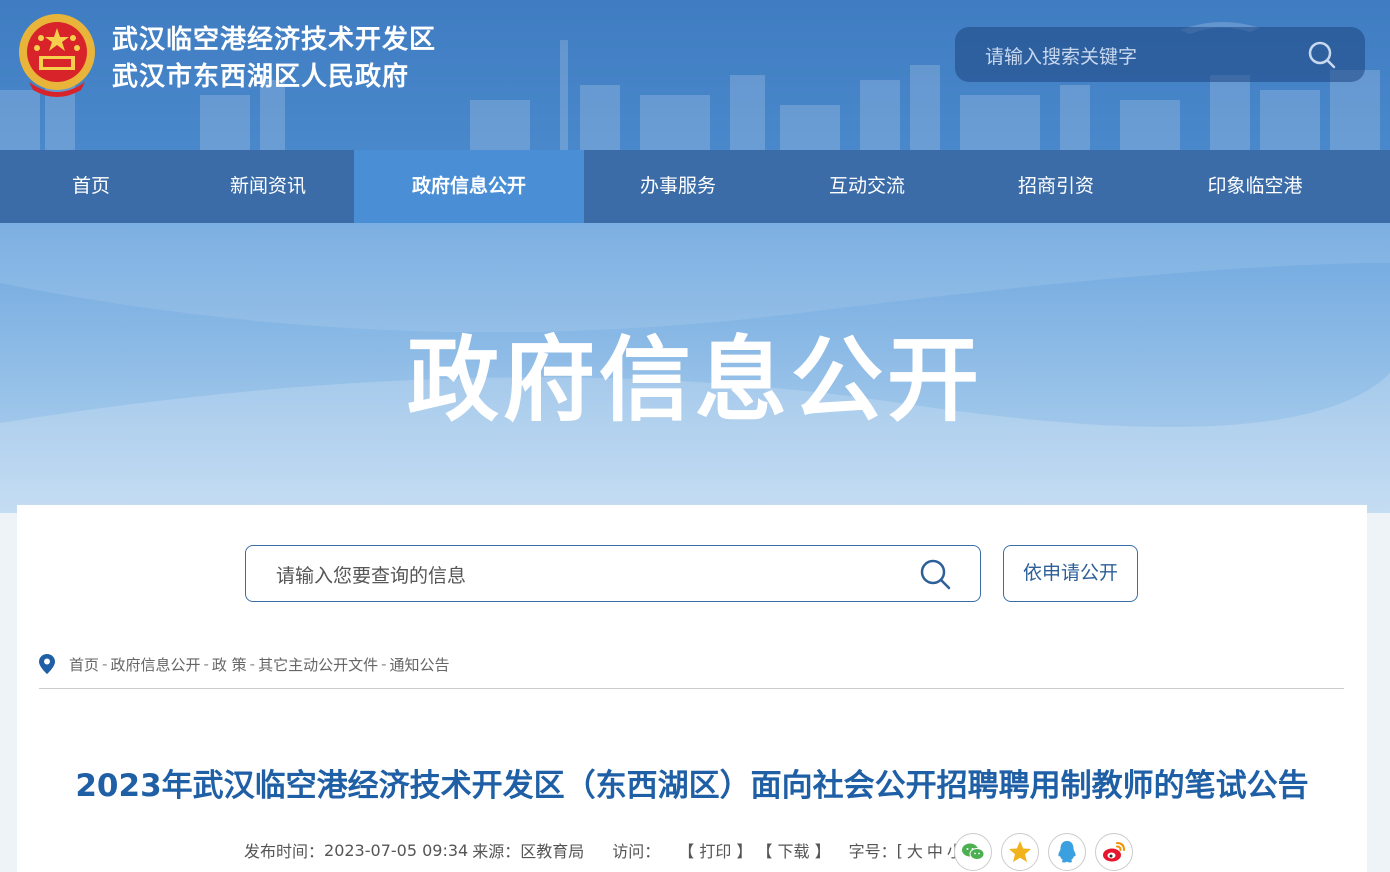 The image size is (1390, 872). Describe the element at coordinates (899, 850) in the screenshot. I see `font-size-bracket-open: [` at that location.